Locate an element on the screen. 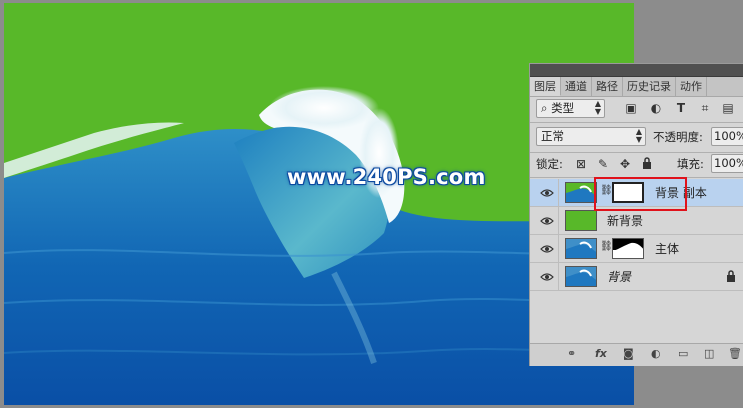 The width and height of the screenshot is (743, 408). lock-transparent-icon: ⊠ is located at coordinates (581, 164).